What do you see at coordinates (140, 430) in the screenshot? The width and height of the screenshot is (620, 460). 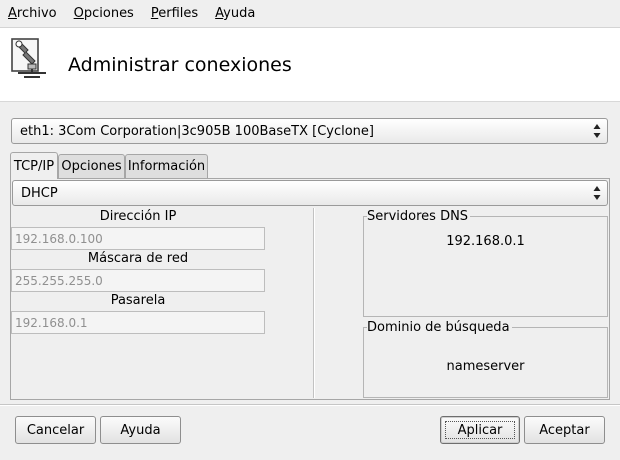 I see `help-button: Ayuda` at bounding box center [140, 430].